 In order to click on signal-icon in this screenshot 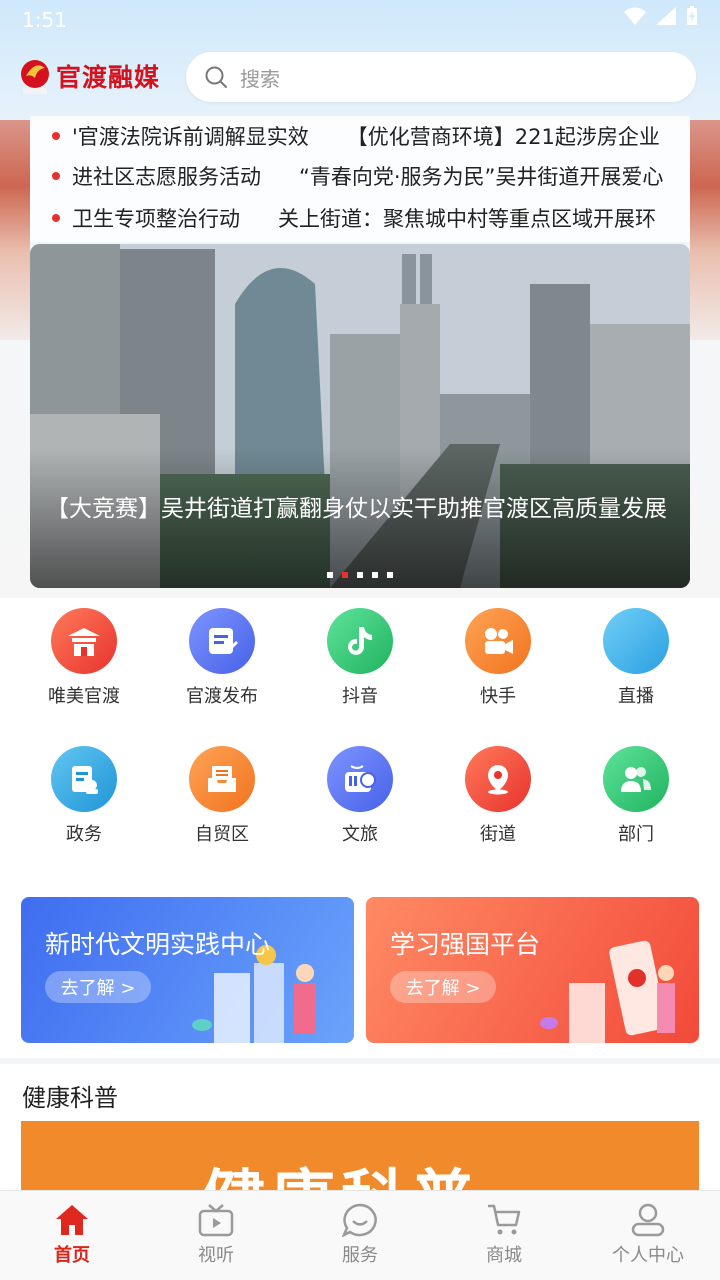, I will do `click(666, 16)`.